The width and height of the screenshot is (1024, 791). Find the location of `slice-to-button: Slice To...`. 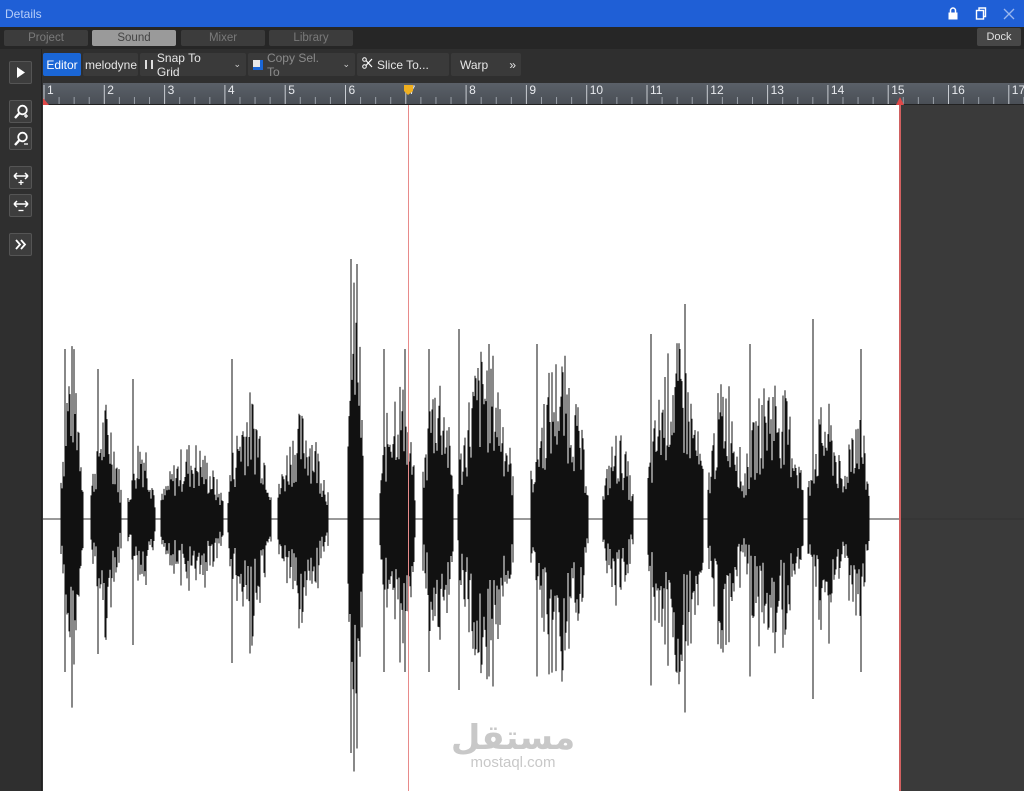

slice-to-button: Slice To... is located at coordinates (403, 64).